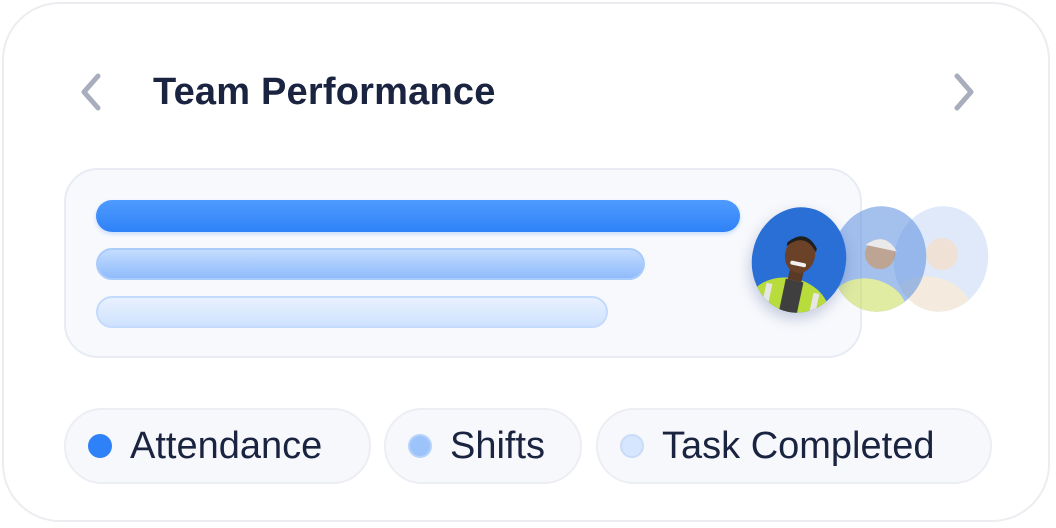 Image resolution: width=1056 pixels, height=528 pixels. I want to click on task-completed-bar, so click(352, 312).